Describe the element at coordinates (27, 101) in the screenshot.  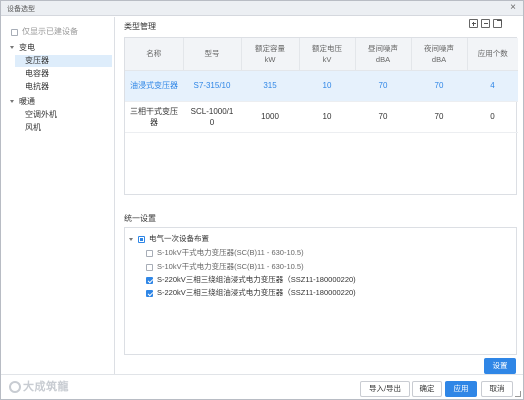
I see `tree-item-label: 暖通` at that location.